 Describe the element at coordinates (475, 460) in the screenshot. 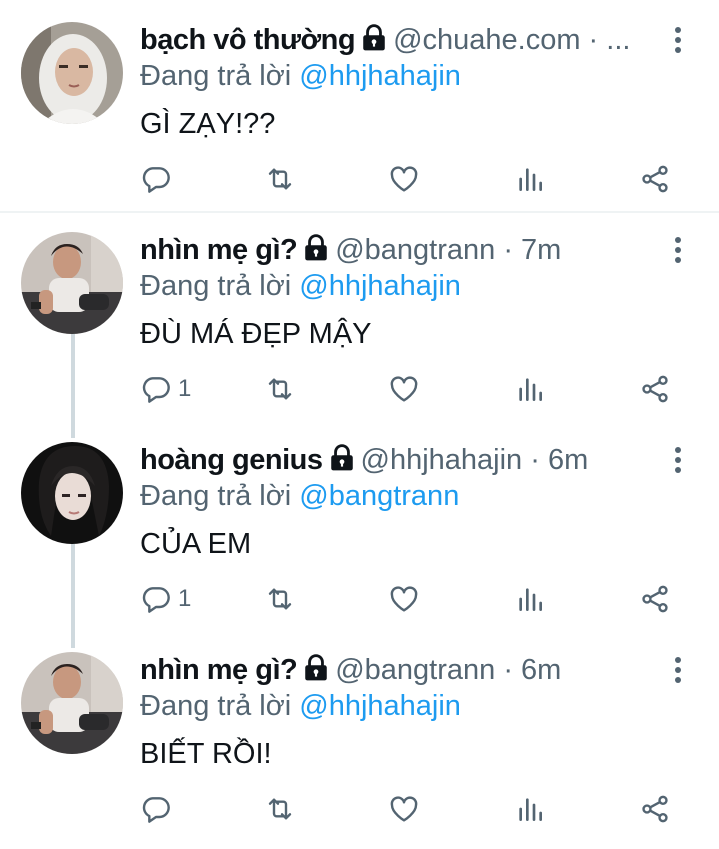

I see `username: @hhjhahajin · 6m` at that location.